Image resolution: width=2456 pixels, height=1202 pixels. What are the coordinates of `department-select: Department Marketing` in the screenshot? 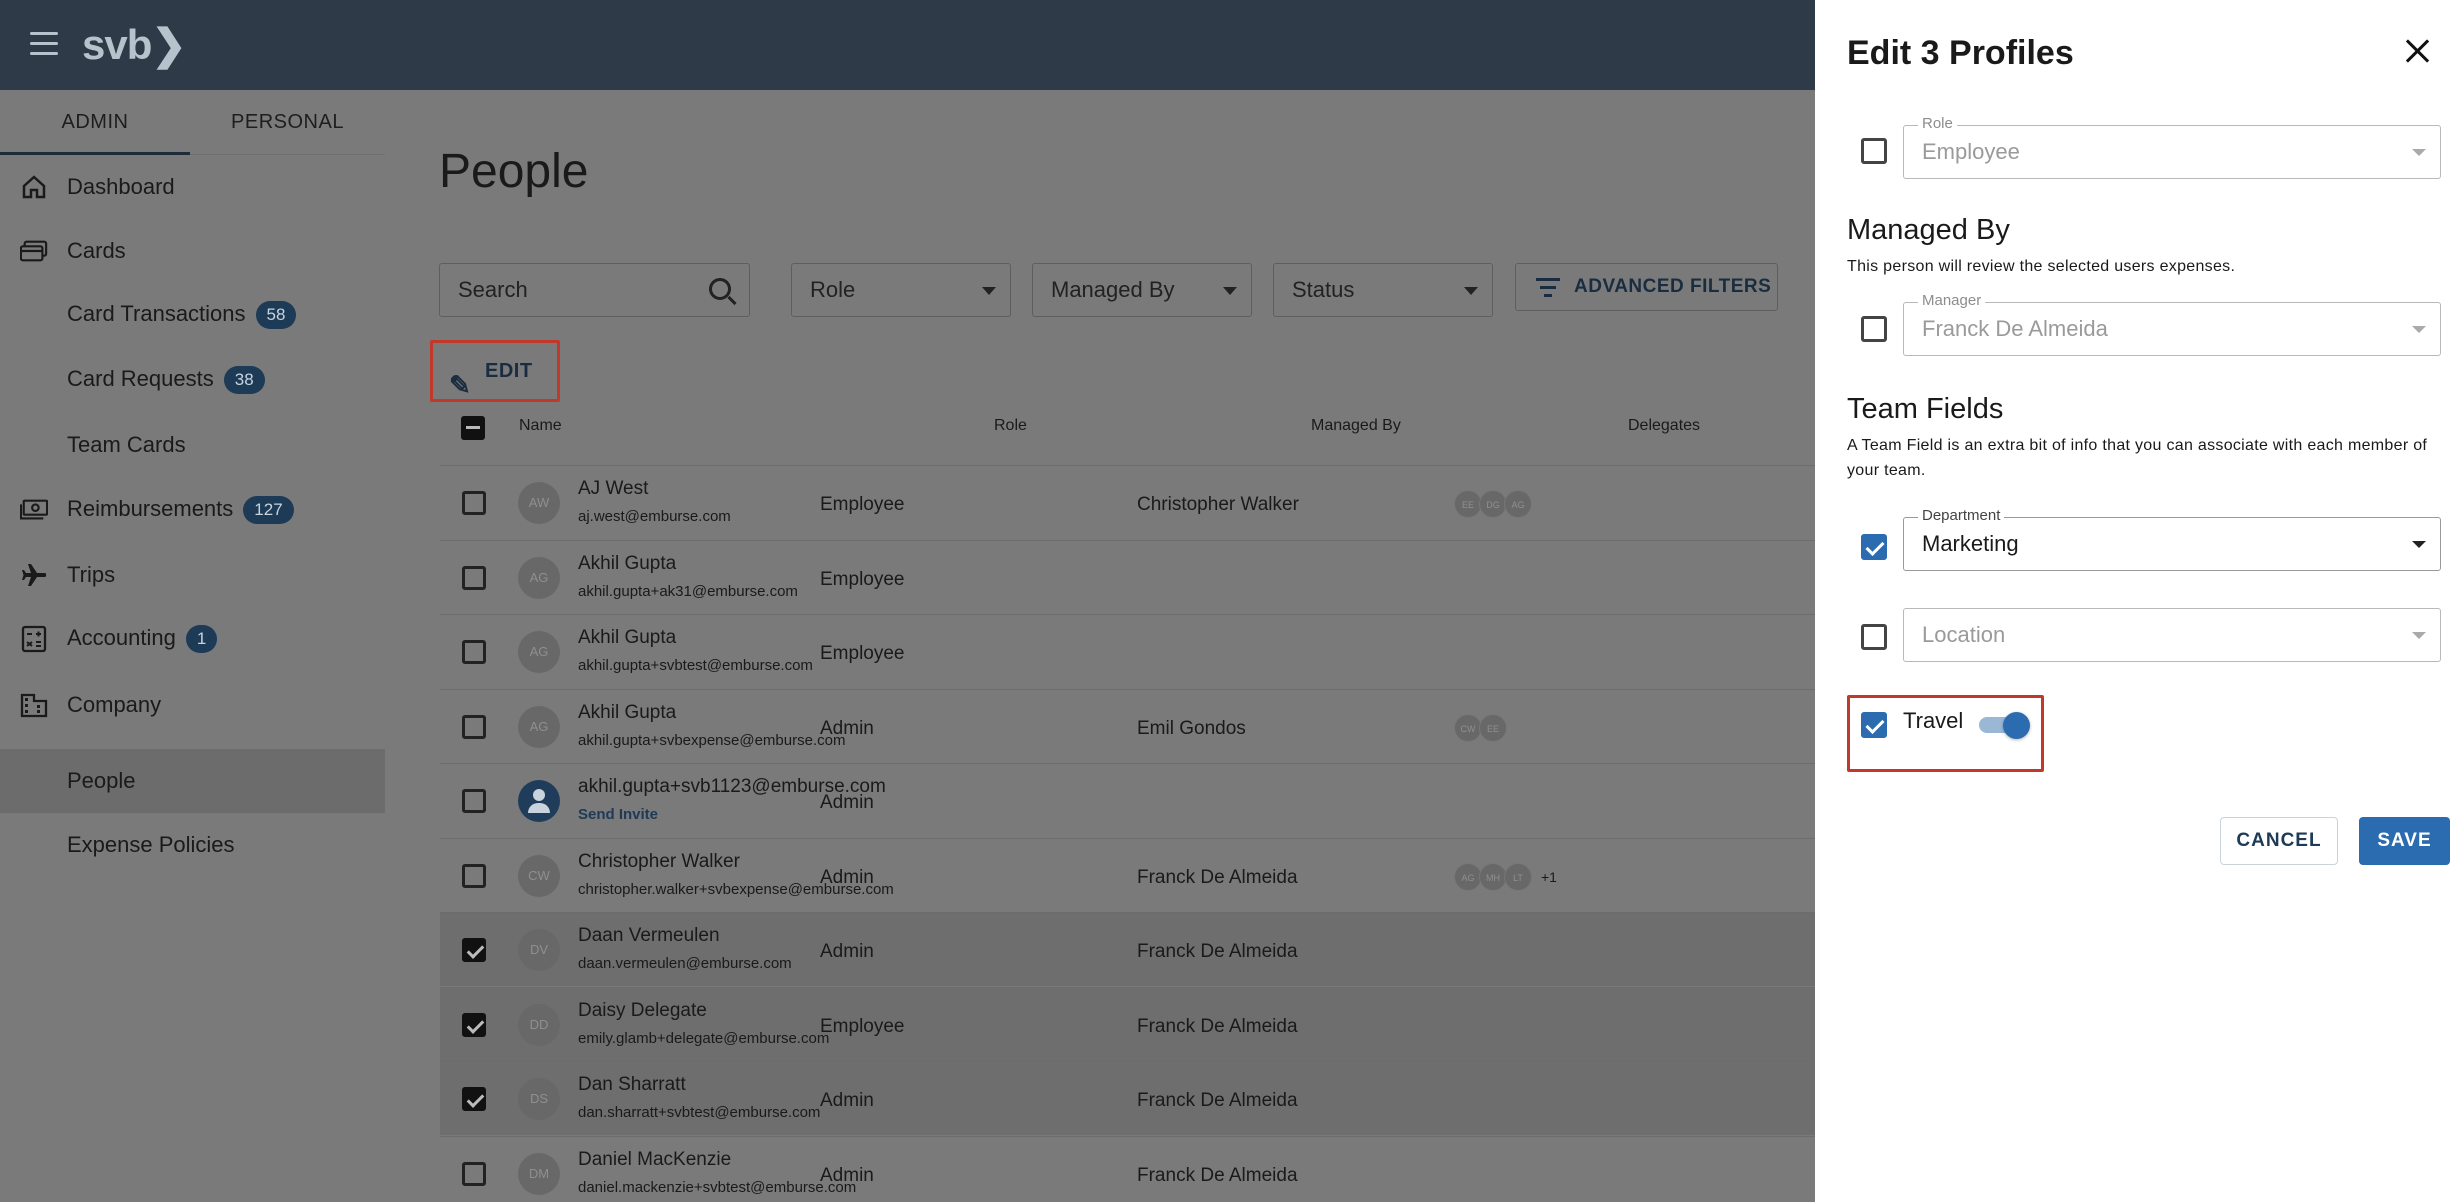 It's located at (2172, 539).